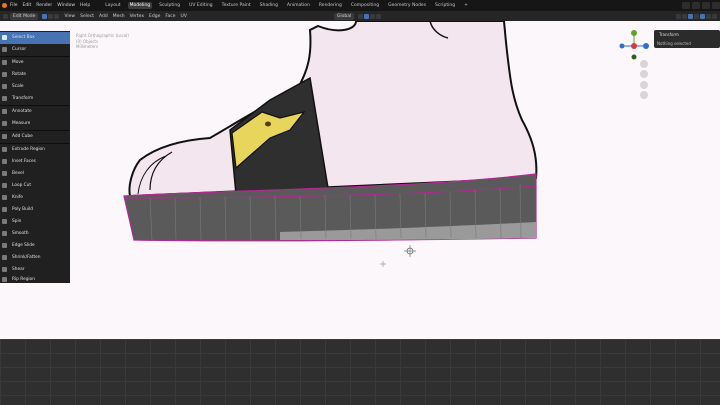 This screenshot has height=405, width=720. I want to click on menu-window: Window, so click(66, 5).